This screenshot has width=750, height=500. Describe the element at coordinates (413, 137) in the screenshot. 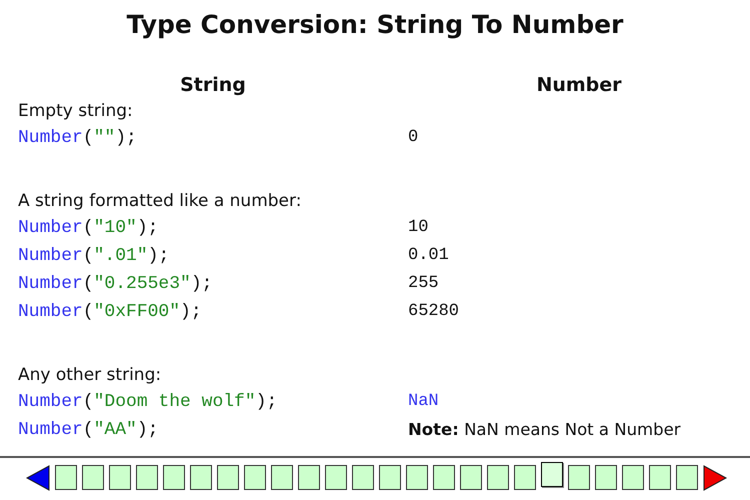

I see `result-value: 0` at that location.